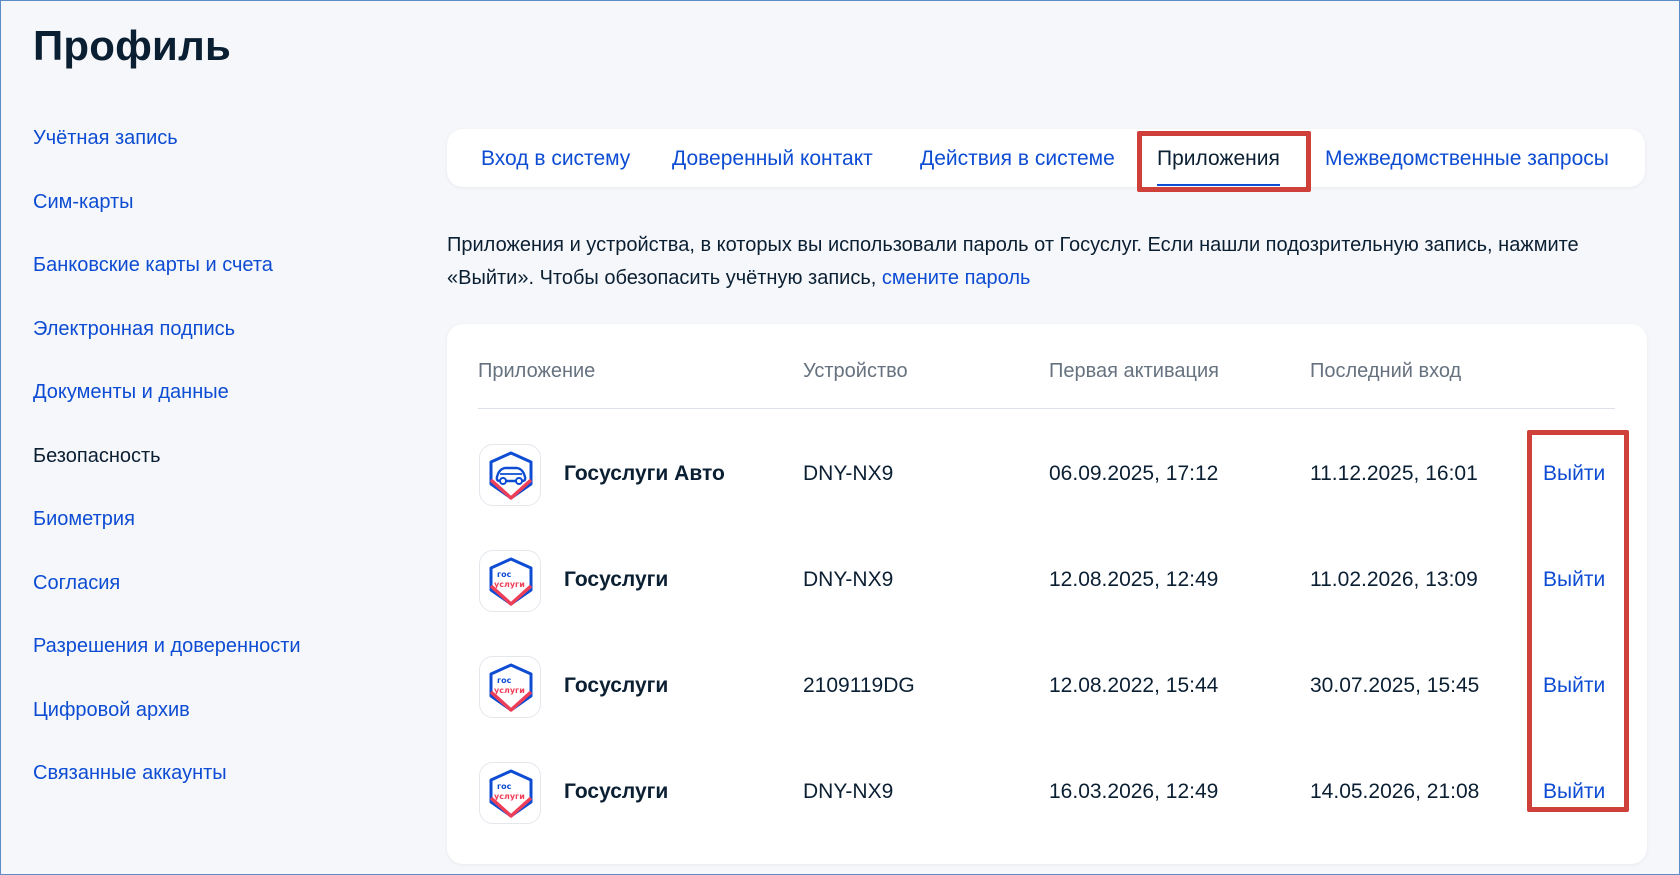 The height and width of the screenshot is (875, 1680). What do you see at coordinates (213, 160) in the screenshot?
I see `sidebar-item-account: Учётная запись` at bounding box center [213, 160].